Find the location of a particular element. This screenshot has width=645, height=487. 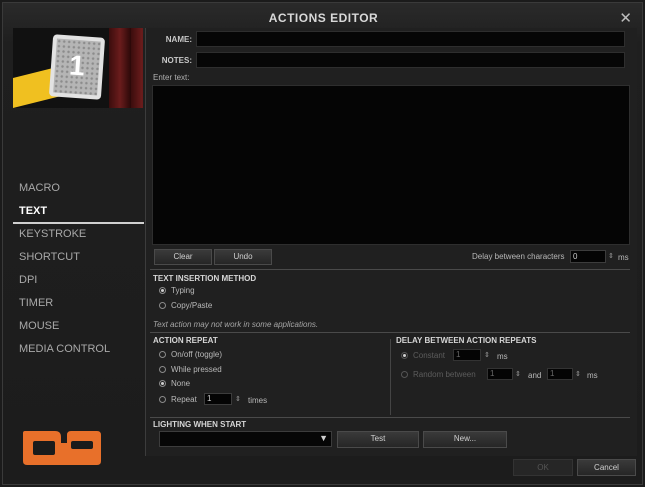

random-delay-unit: ms is located at coordinates (592, 375).